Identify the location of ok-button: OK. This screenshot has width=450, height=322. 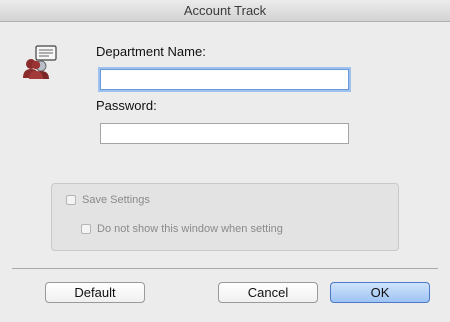
(380, 292).